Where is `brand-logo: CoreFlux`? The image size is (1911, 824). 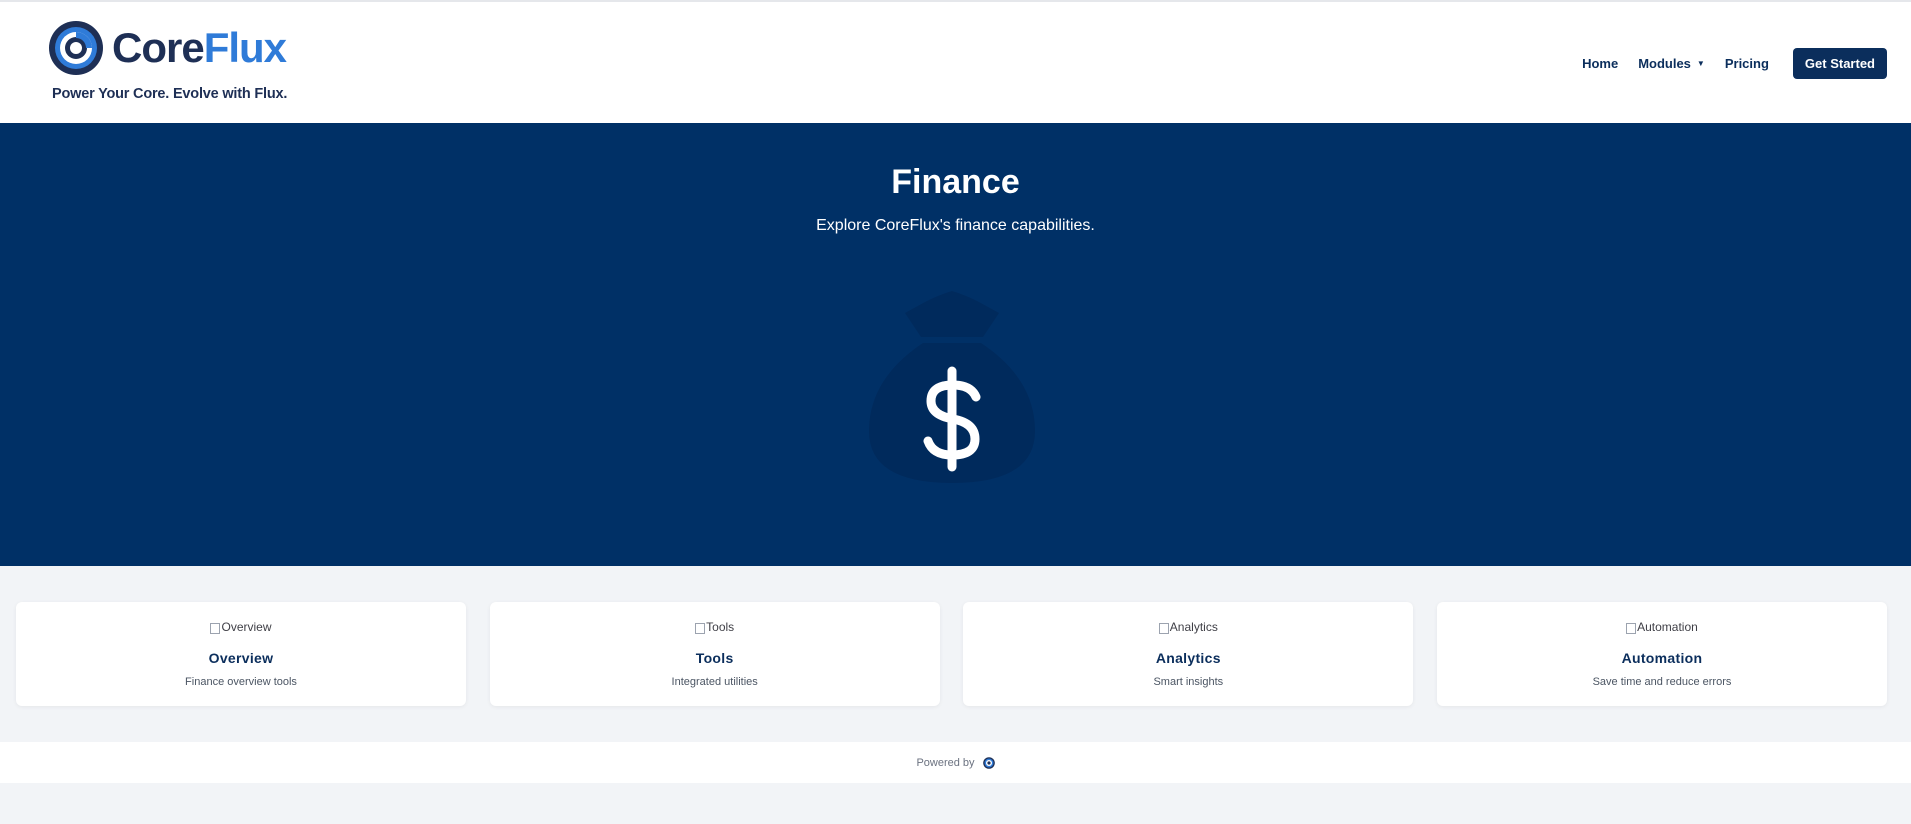
brand-logo: CoreFlux is located at coordinates (167, 48).